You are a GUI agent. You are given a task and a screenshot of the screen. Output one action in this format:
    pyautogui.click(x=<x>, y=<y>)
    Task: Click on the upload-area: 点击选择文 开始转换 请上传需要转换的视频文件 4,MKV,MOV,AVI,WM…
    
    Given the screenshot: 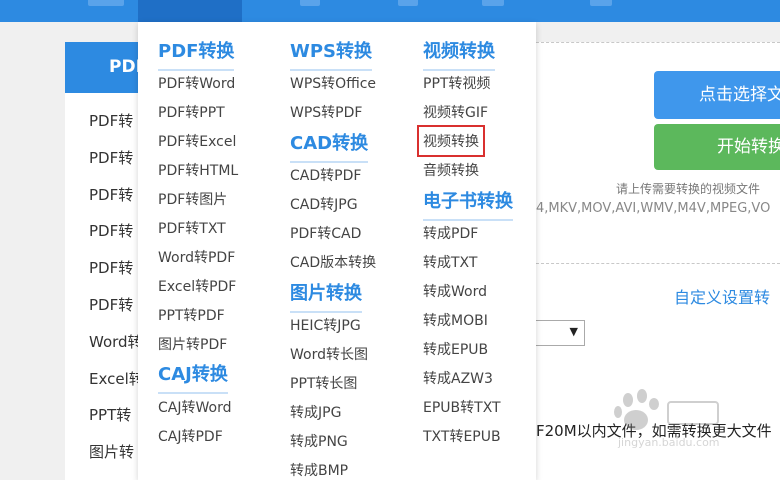 What is the action you would take?
    pyautogui.click(x=658, y=153)
    